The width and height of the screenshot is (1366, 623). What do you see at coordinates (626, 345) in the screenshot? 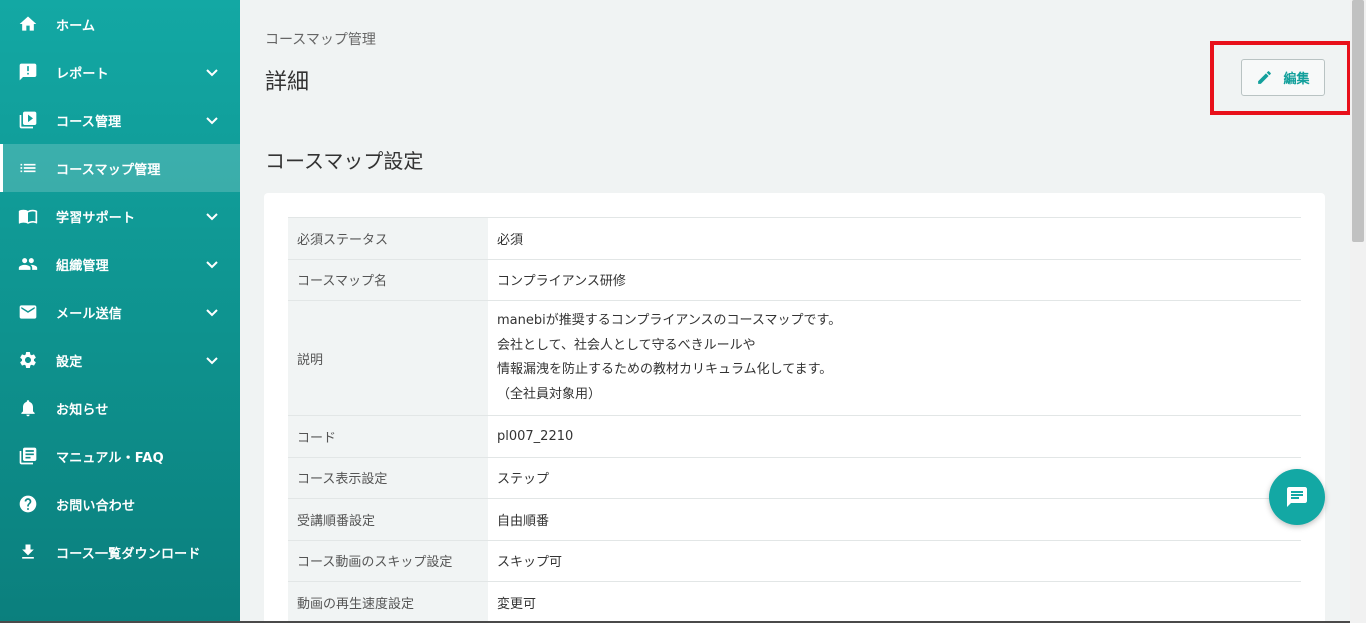
I see `description-line: 会社として、社会人として守るべきルールや` at bounding box center [626, 345].